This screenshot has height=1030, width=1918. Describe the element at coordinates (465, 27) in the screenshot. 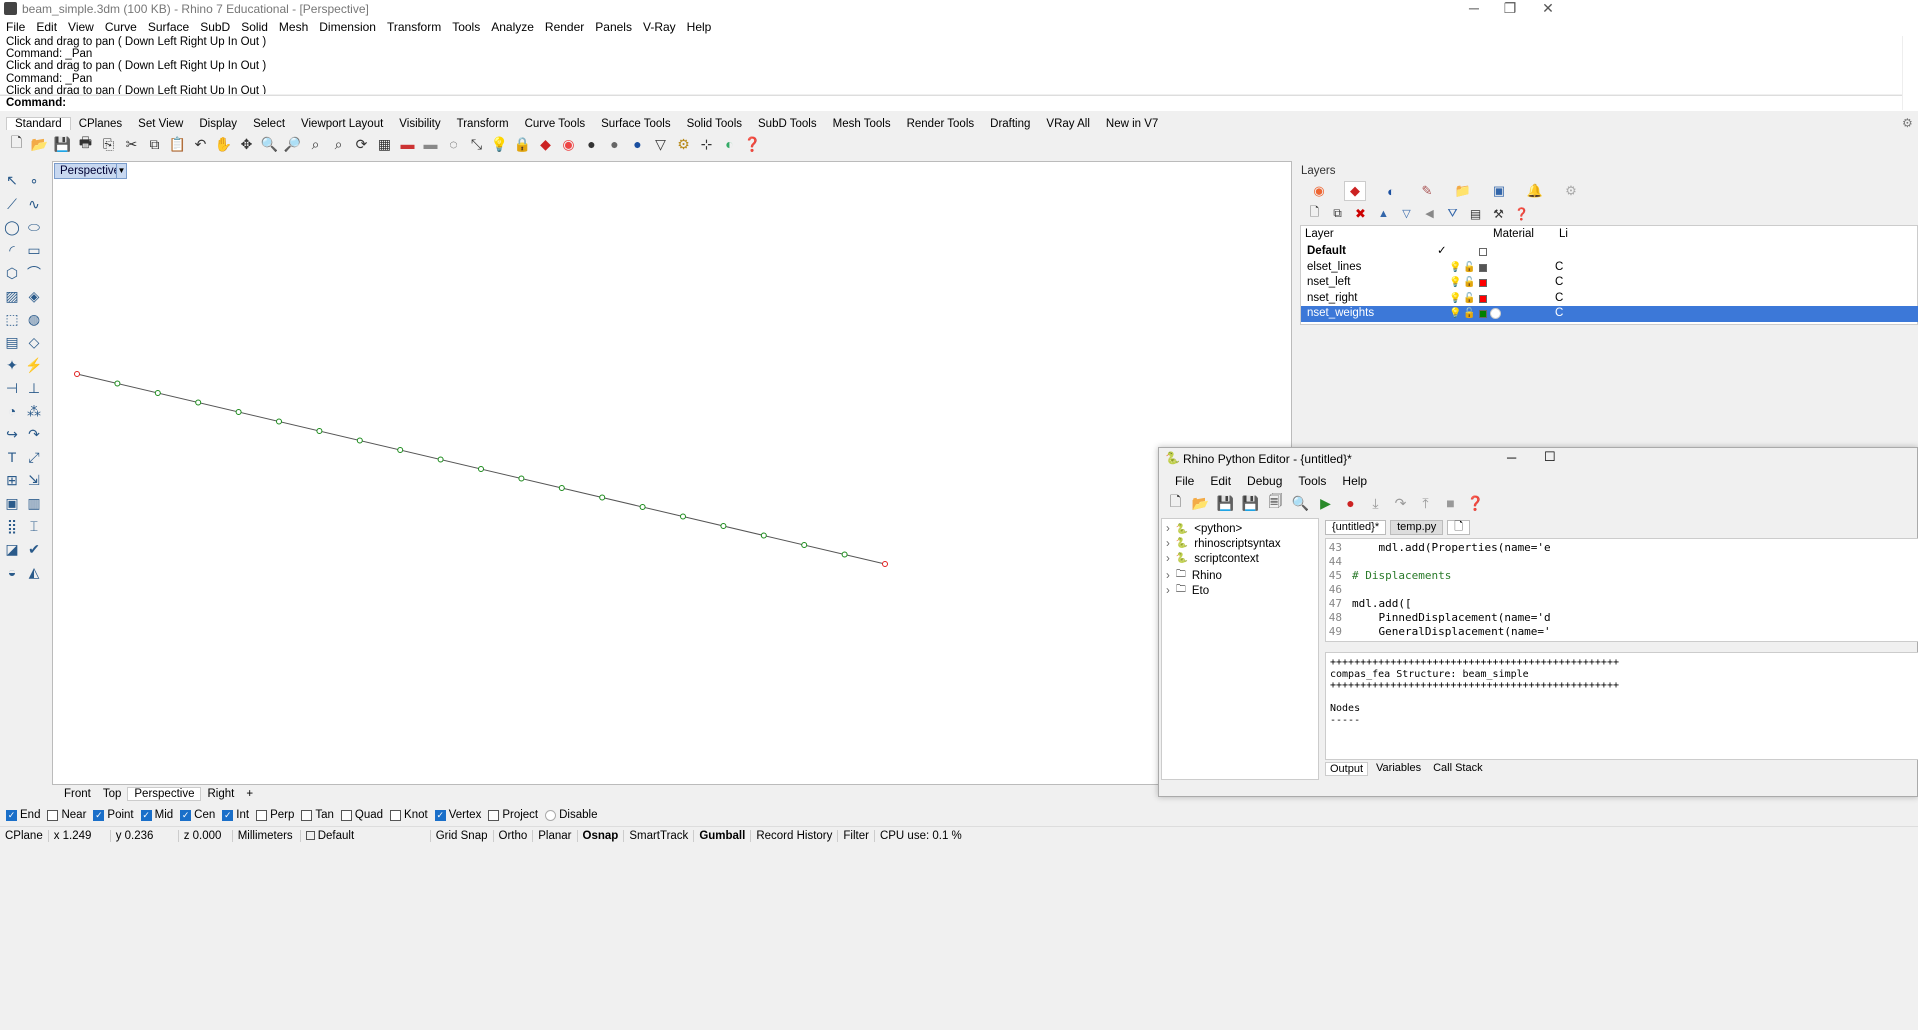

I see `menu-tools: Tools` at that location.